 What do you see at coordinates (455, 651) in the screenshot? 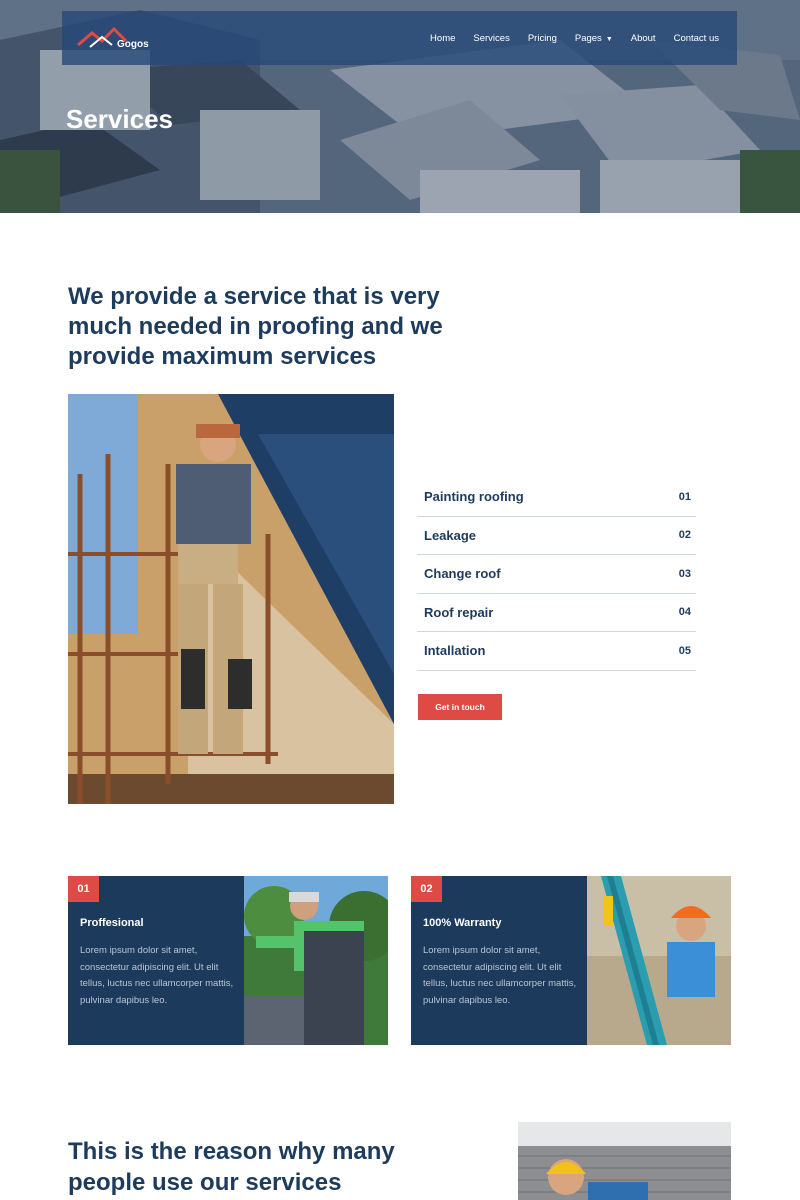
I see `service-name: Intallation` at bounding box center [455, 651].